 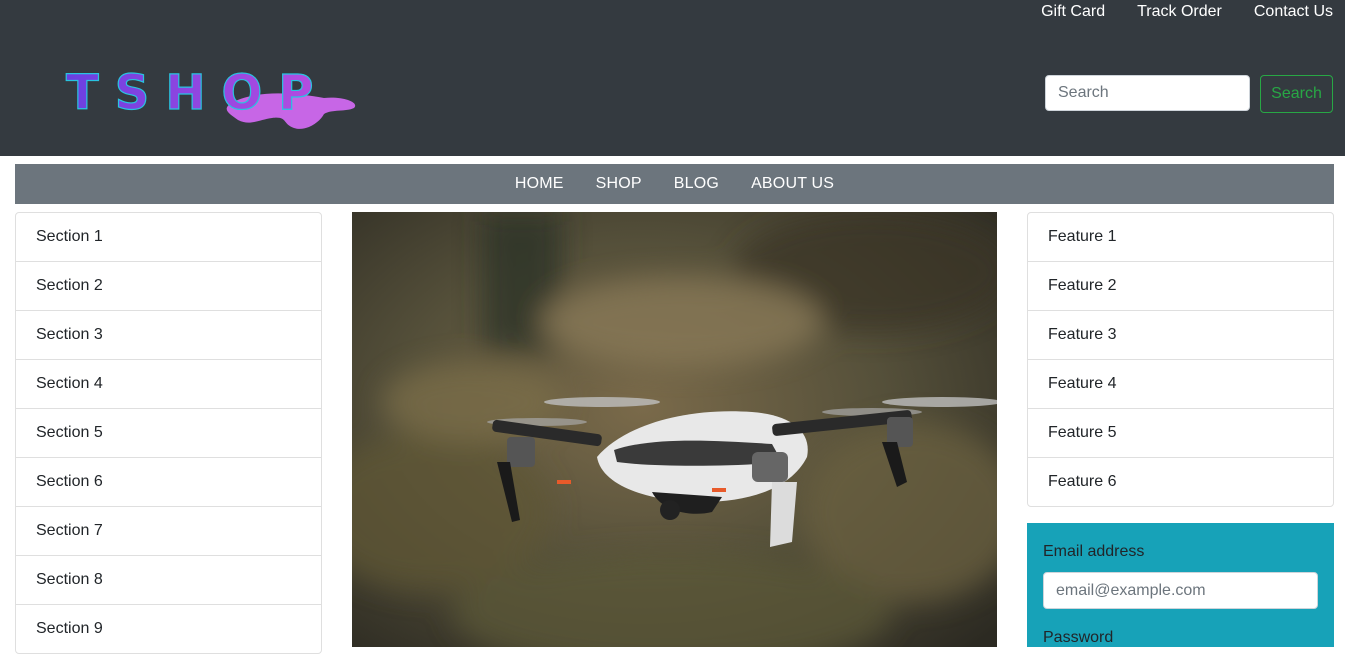 I want to click on section-item: Section 5, so click(x=168, y=433).